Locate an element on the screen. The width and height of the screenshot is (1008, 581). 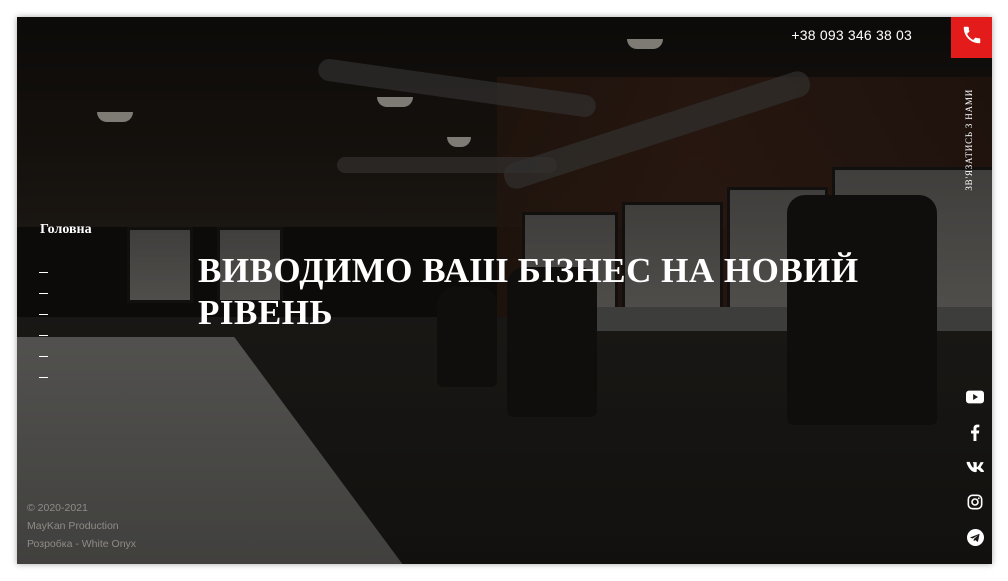
nav-item-home: Головна is located at coordinates (66, 230).